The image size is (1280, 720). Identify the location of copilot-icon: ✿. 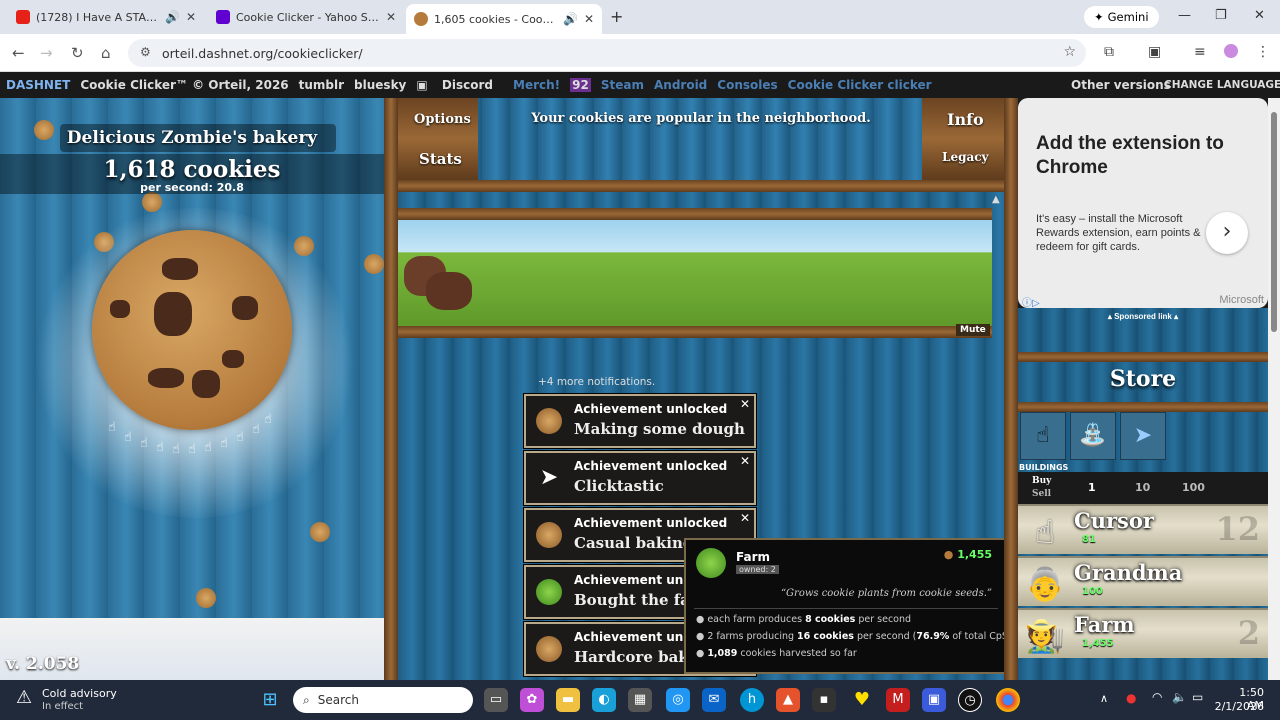
(532, 700).